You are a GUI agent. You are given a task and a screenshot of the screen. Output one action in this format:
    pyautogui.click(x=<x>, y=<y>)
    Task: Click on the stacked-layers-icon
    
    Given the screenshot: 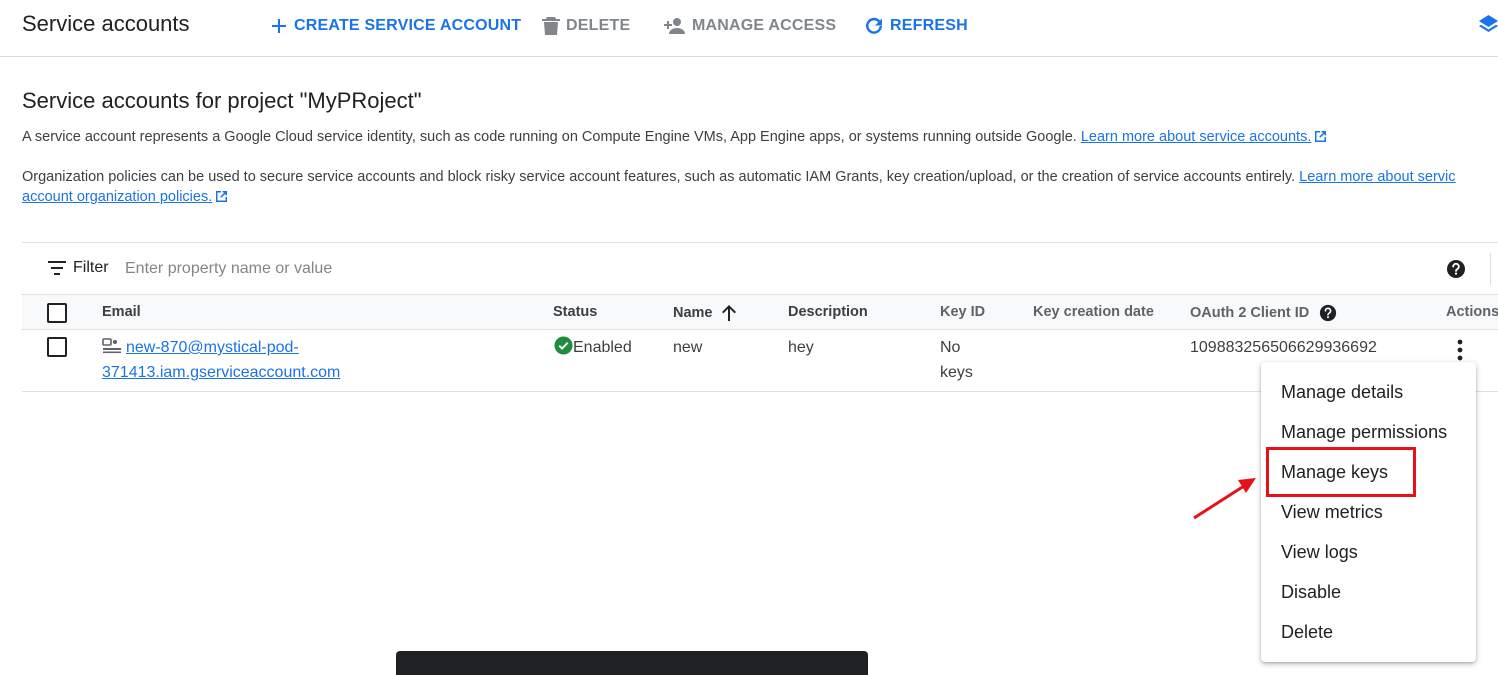 What is the action you would take?
    pyautogui.click(x=1488, y=23)
    